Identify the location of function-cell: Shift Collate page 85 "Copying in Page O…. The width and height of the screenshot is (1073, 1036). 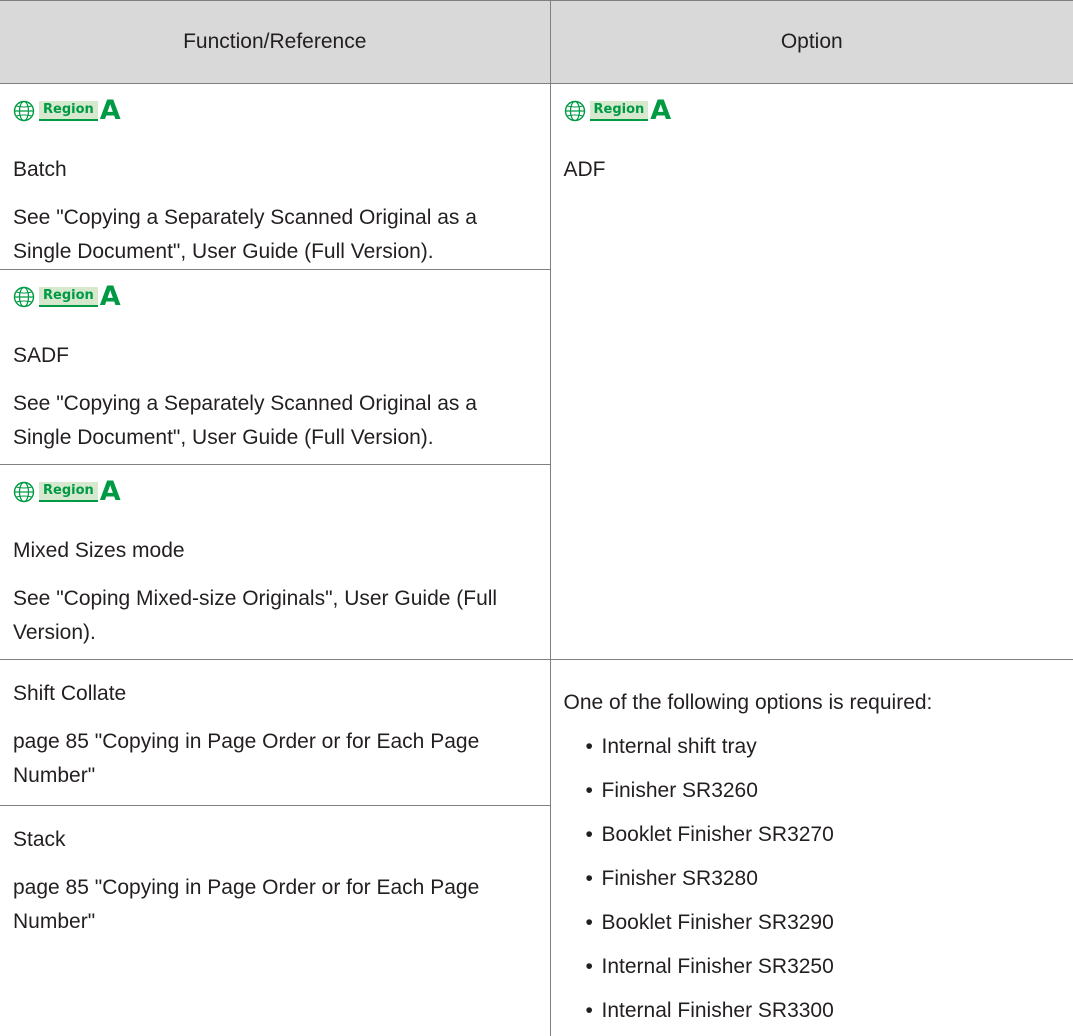
(275, 732).